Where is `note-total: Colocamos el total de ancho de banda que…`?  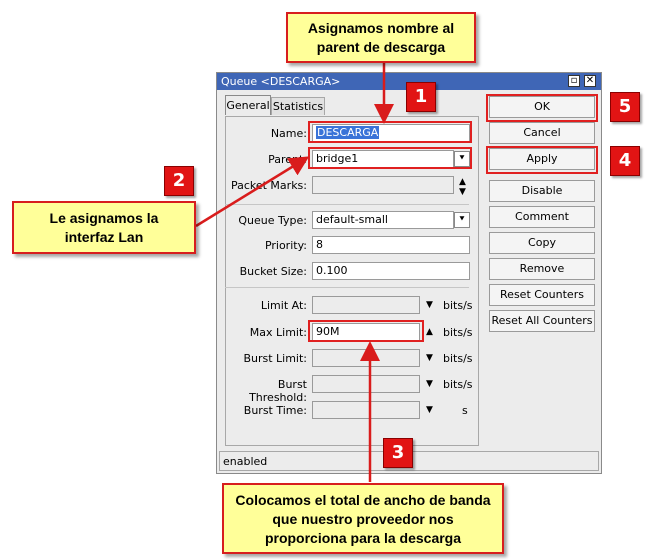 note-total: Colocamos el total de ancho de banda que… is located at coordinates (363, 518).